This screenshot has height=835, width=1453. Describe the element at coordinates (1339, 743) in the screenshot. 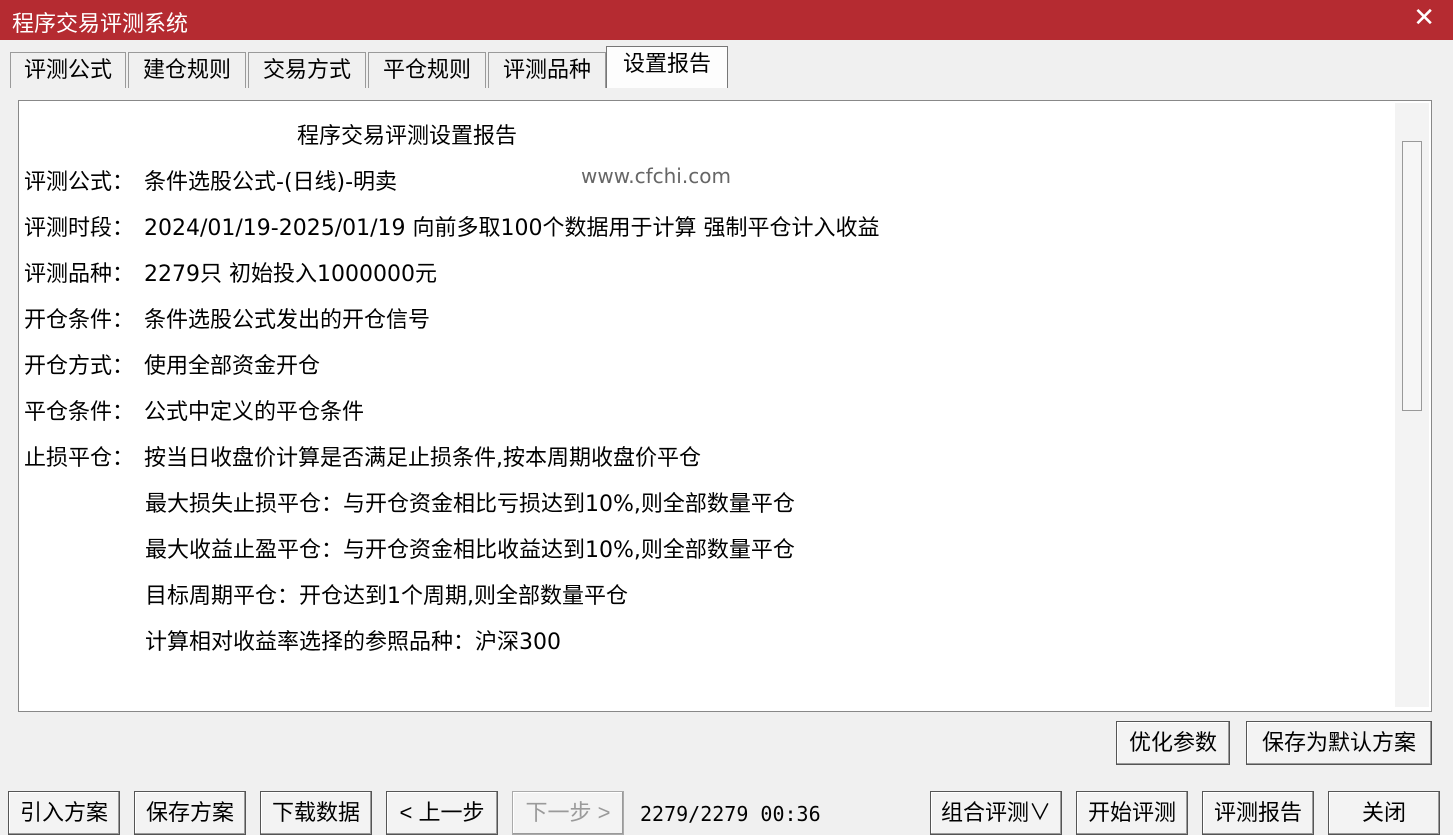

I see `save-default-button: 保存为默认方案` at that location.